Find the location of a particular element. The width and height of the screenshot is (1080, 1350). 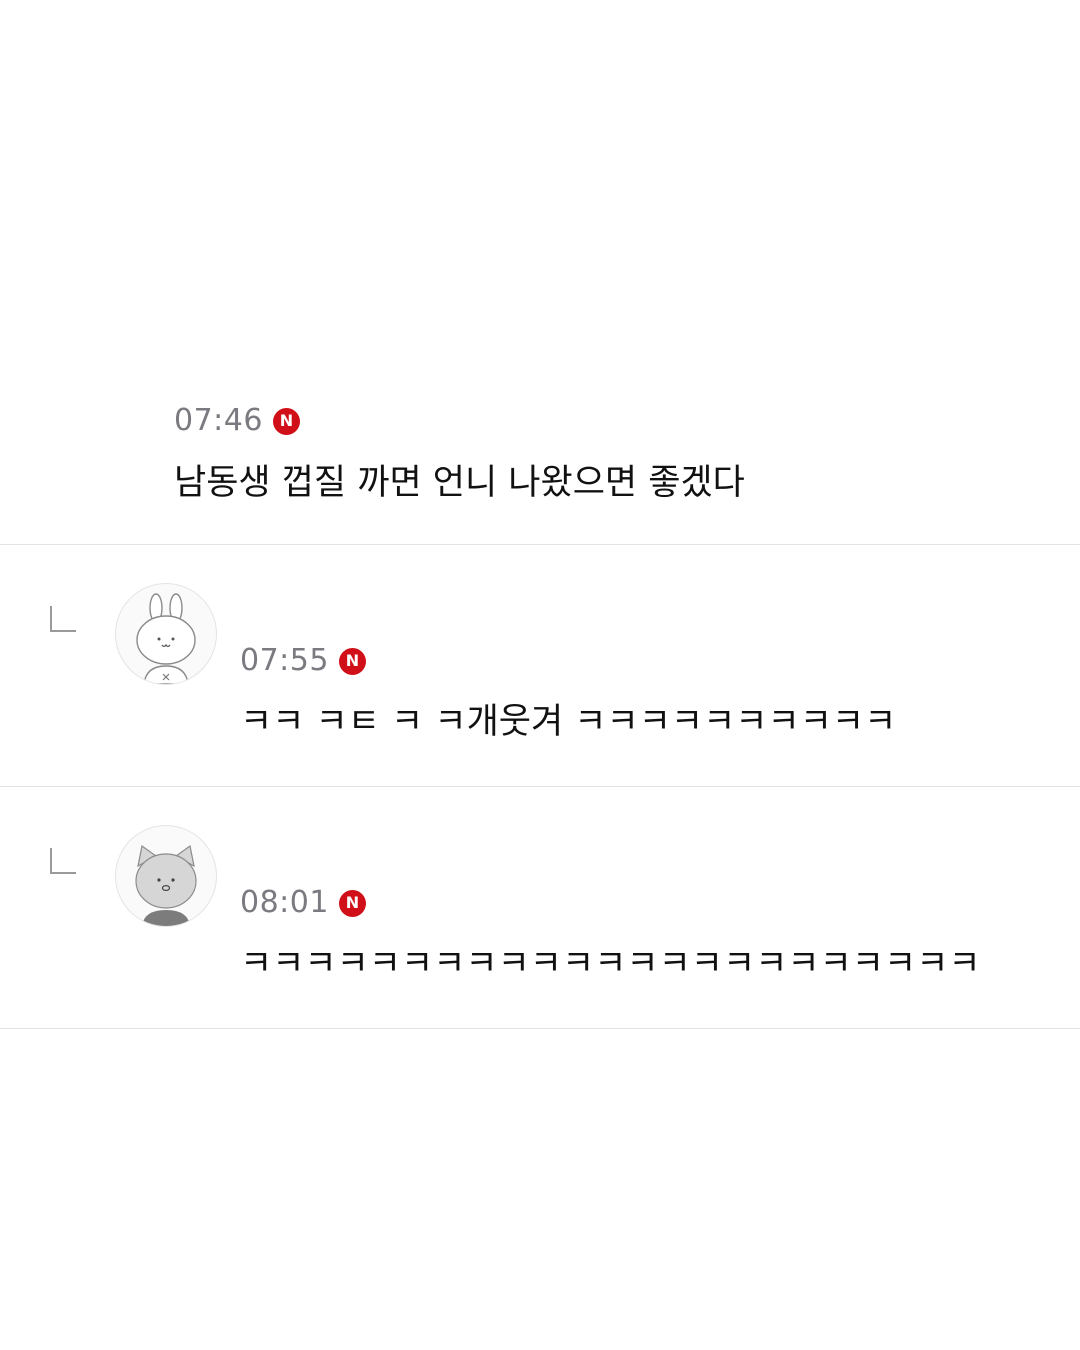

reply-meta: 07:55 N is located at coordinates (303, 661).